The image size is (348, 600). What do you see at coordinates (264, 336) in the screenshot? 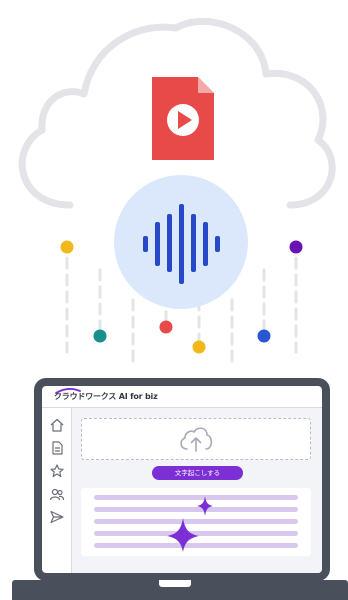
I see `dot-blue` at bounding box center [264, 336].